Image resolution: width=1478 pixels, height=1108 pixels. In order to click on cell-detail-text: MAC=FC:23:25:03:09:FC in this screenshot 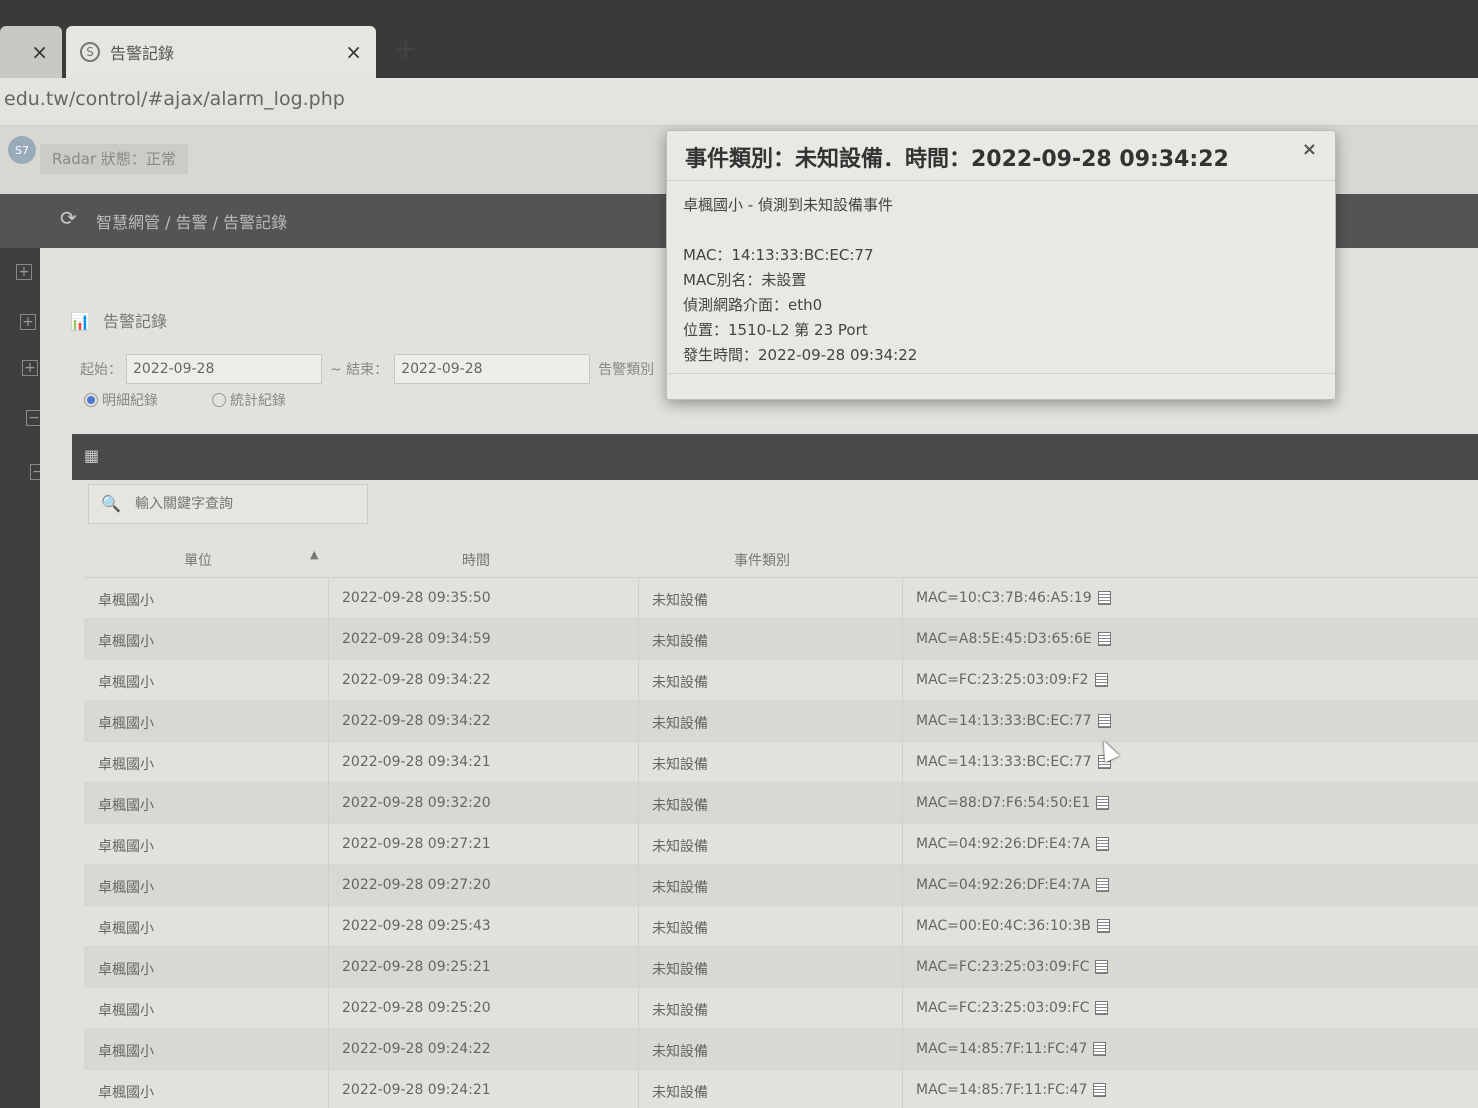, I will do `click(1003, 967)`.